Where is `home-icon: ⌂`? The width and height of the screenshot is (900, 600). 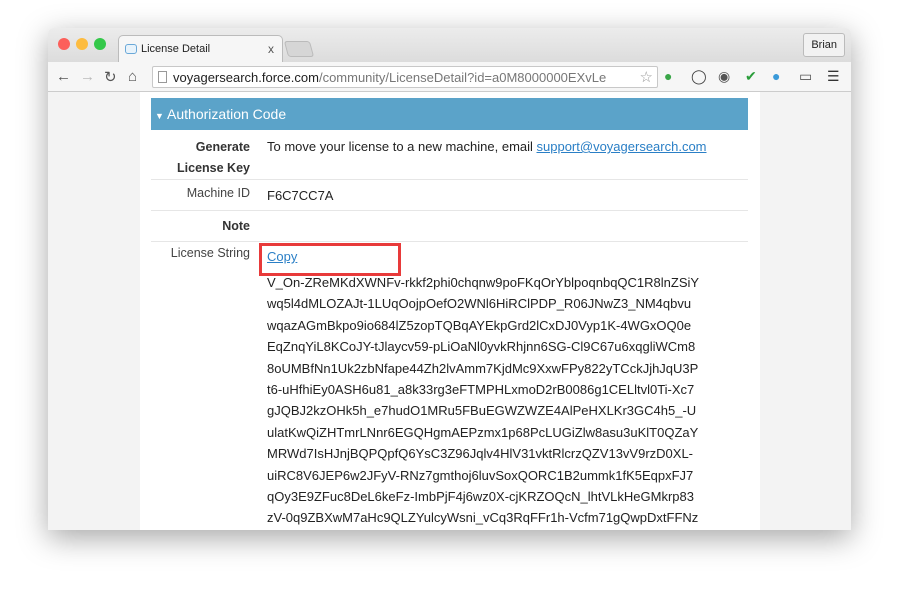
home-icon: ⌂ is located at coordinates (132, 76).